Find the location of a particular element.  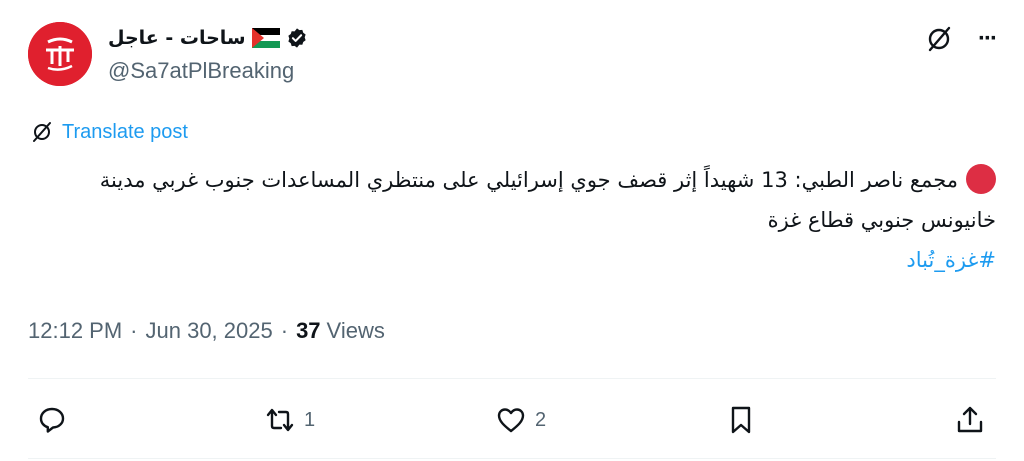

grok-icon is located at coordinates (939, 39).